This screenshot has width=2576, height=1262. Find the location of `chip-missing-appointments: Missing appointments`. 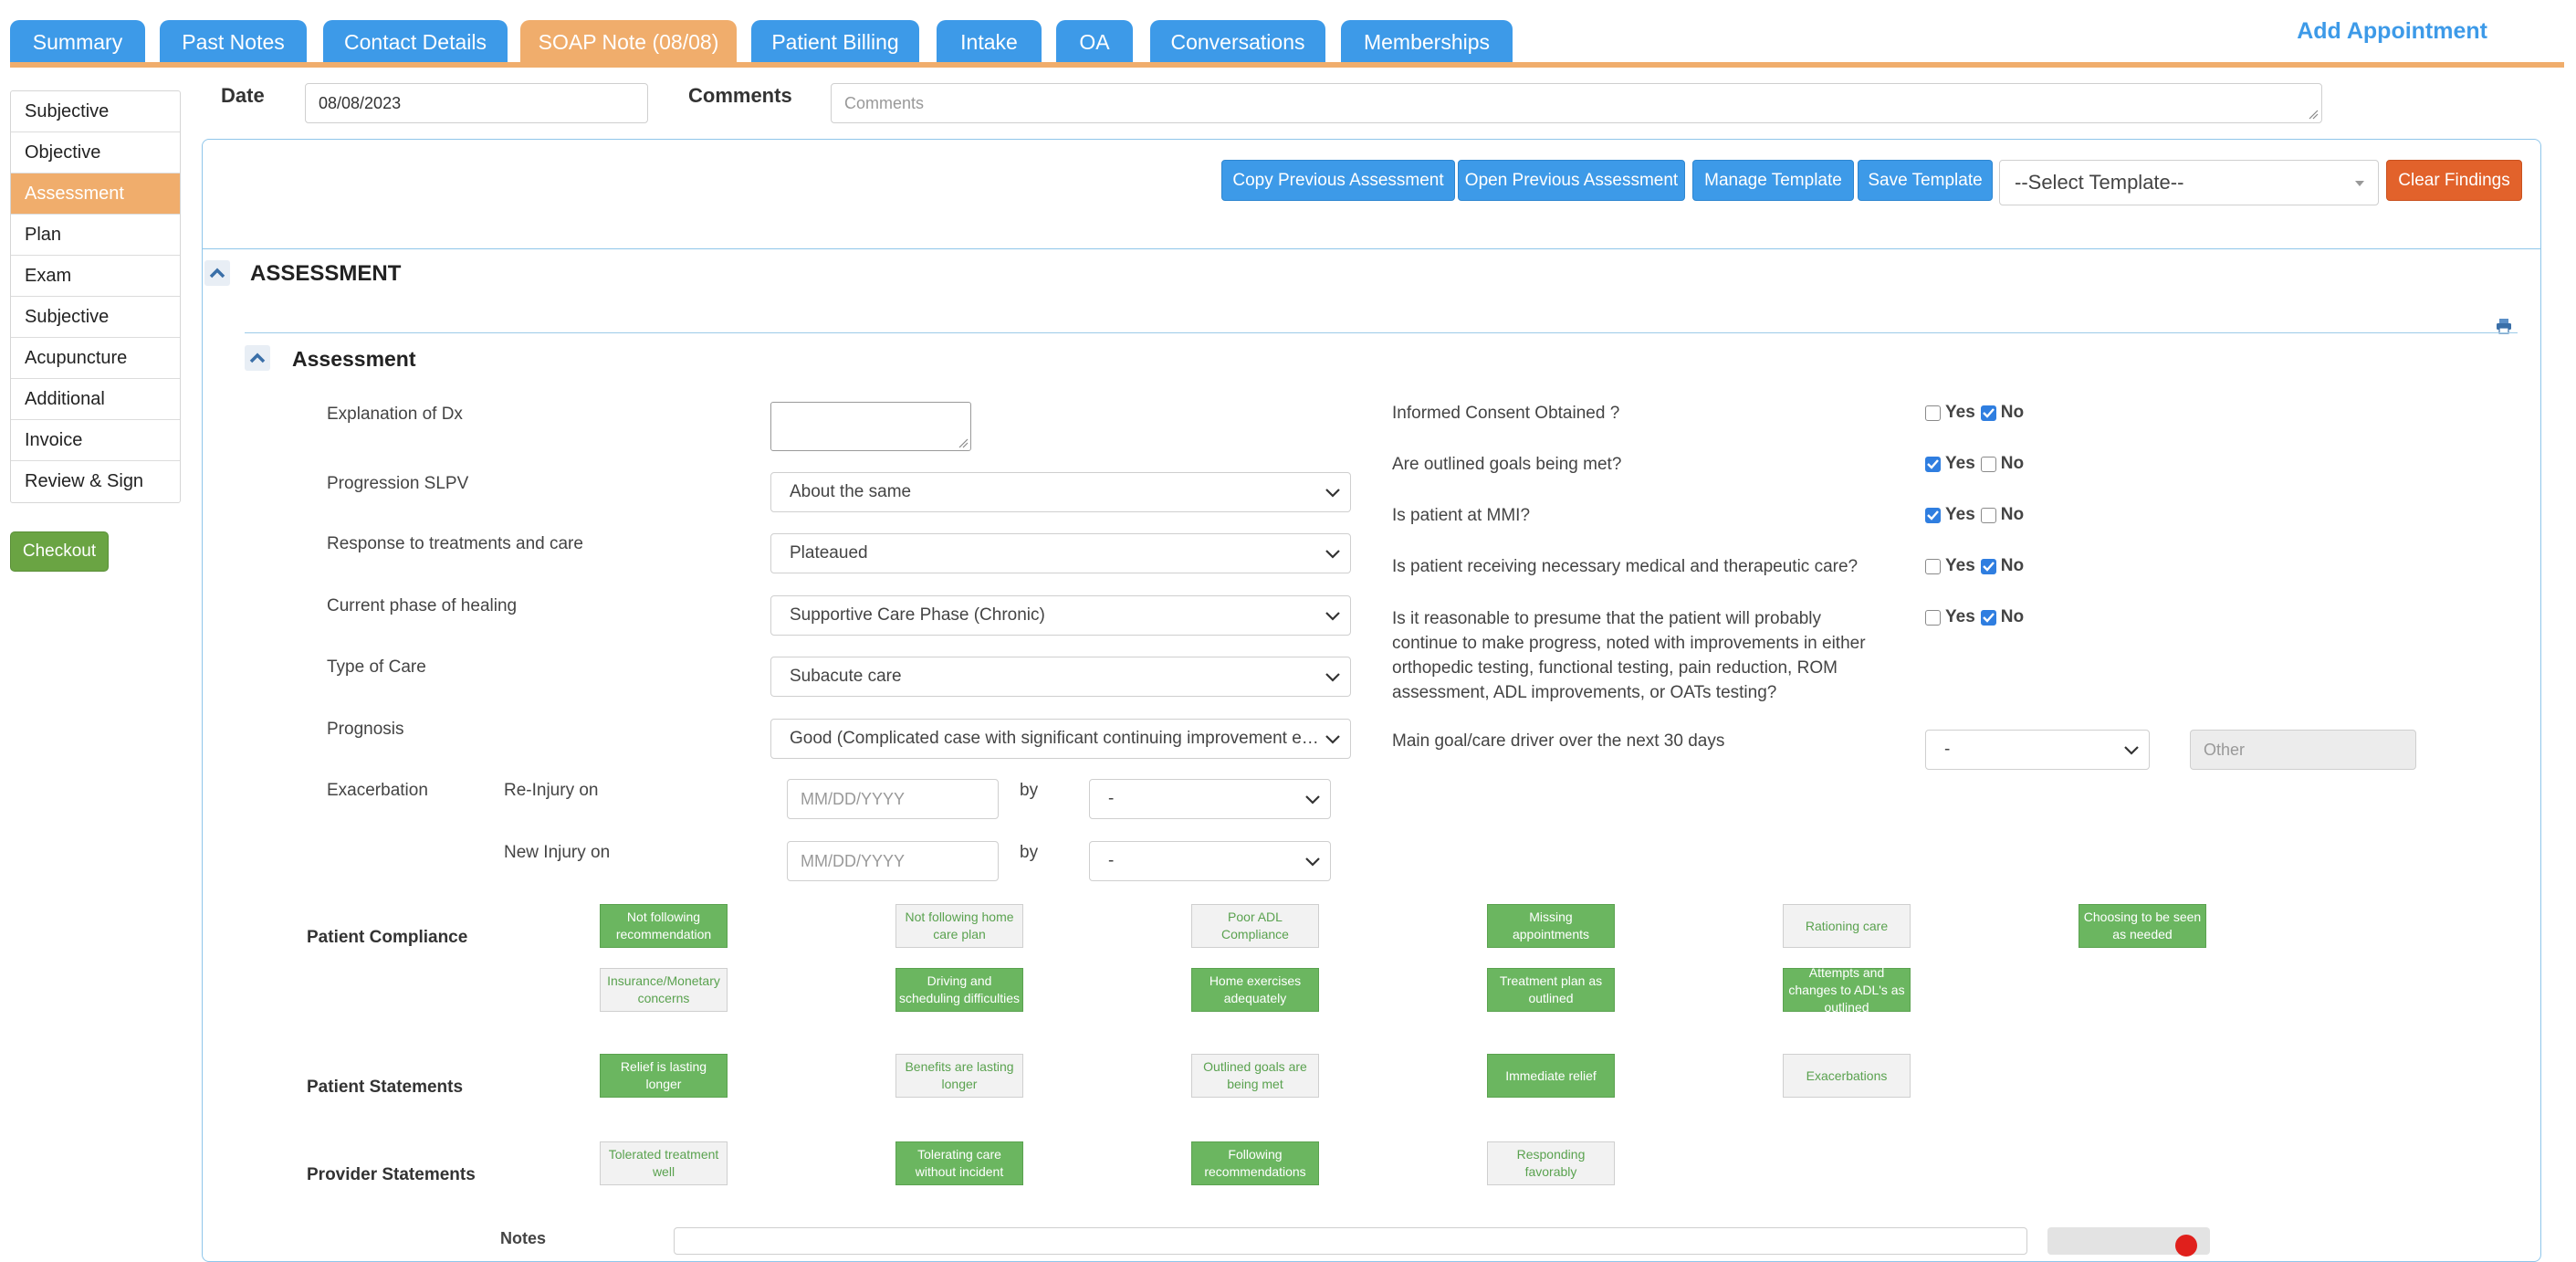

chip-missing-appointments: Missing appointments is located at coordinates (1551, 926).